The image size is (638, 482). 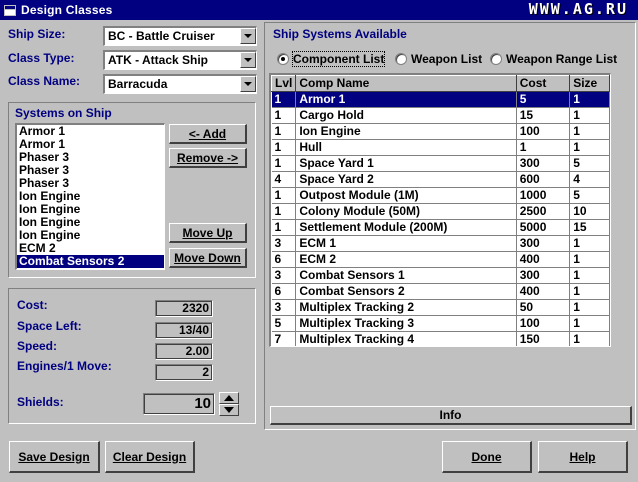 I want to click on table-row: 3 Combat Sensors 1 300 1, so click(x=440, y=275).